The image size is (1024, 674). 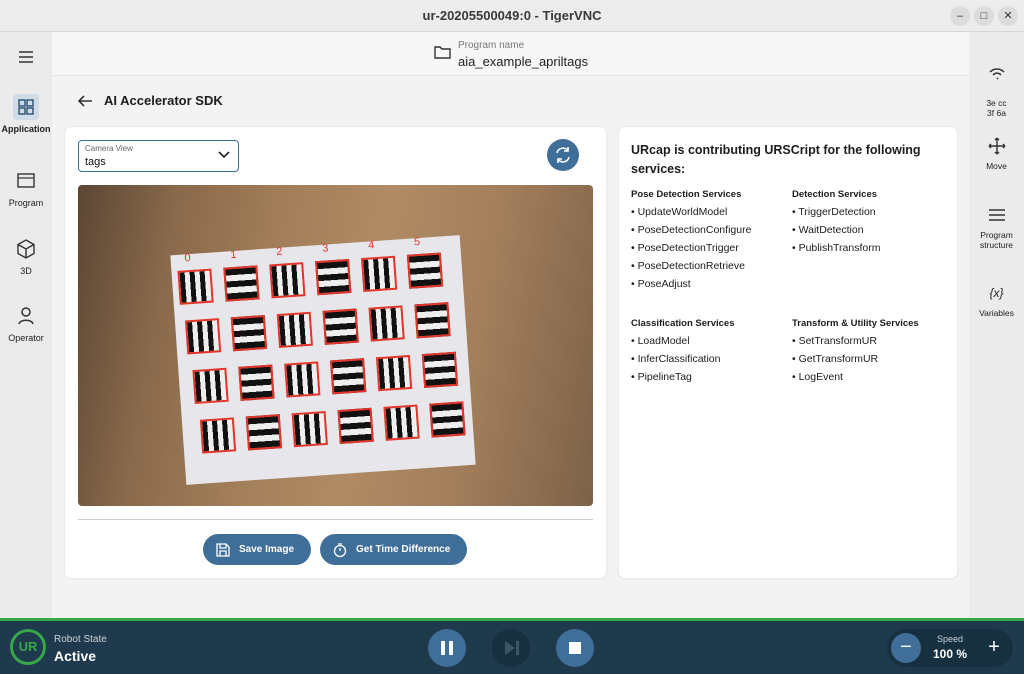 I want to click on pause-icon, so click(x=447, y=648).